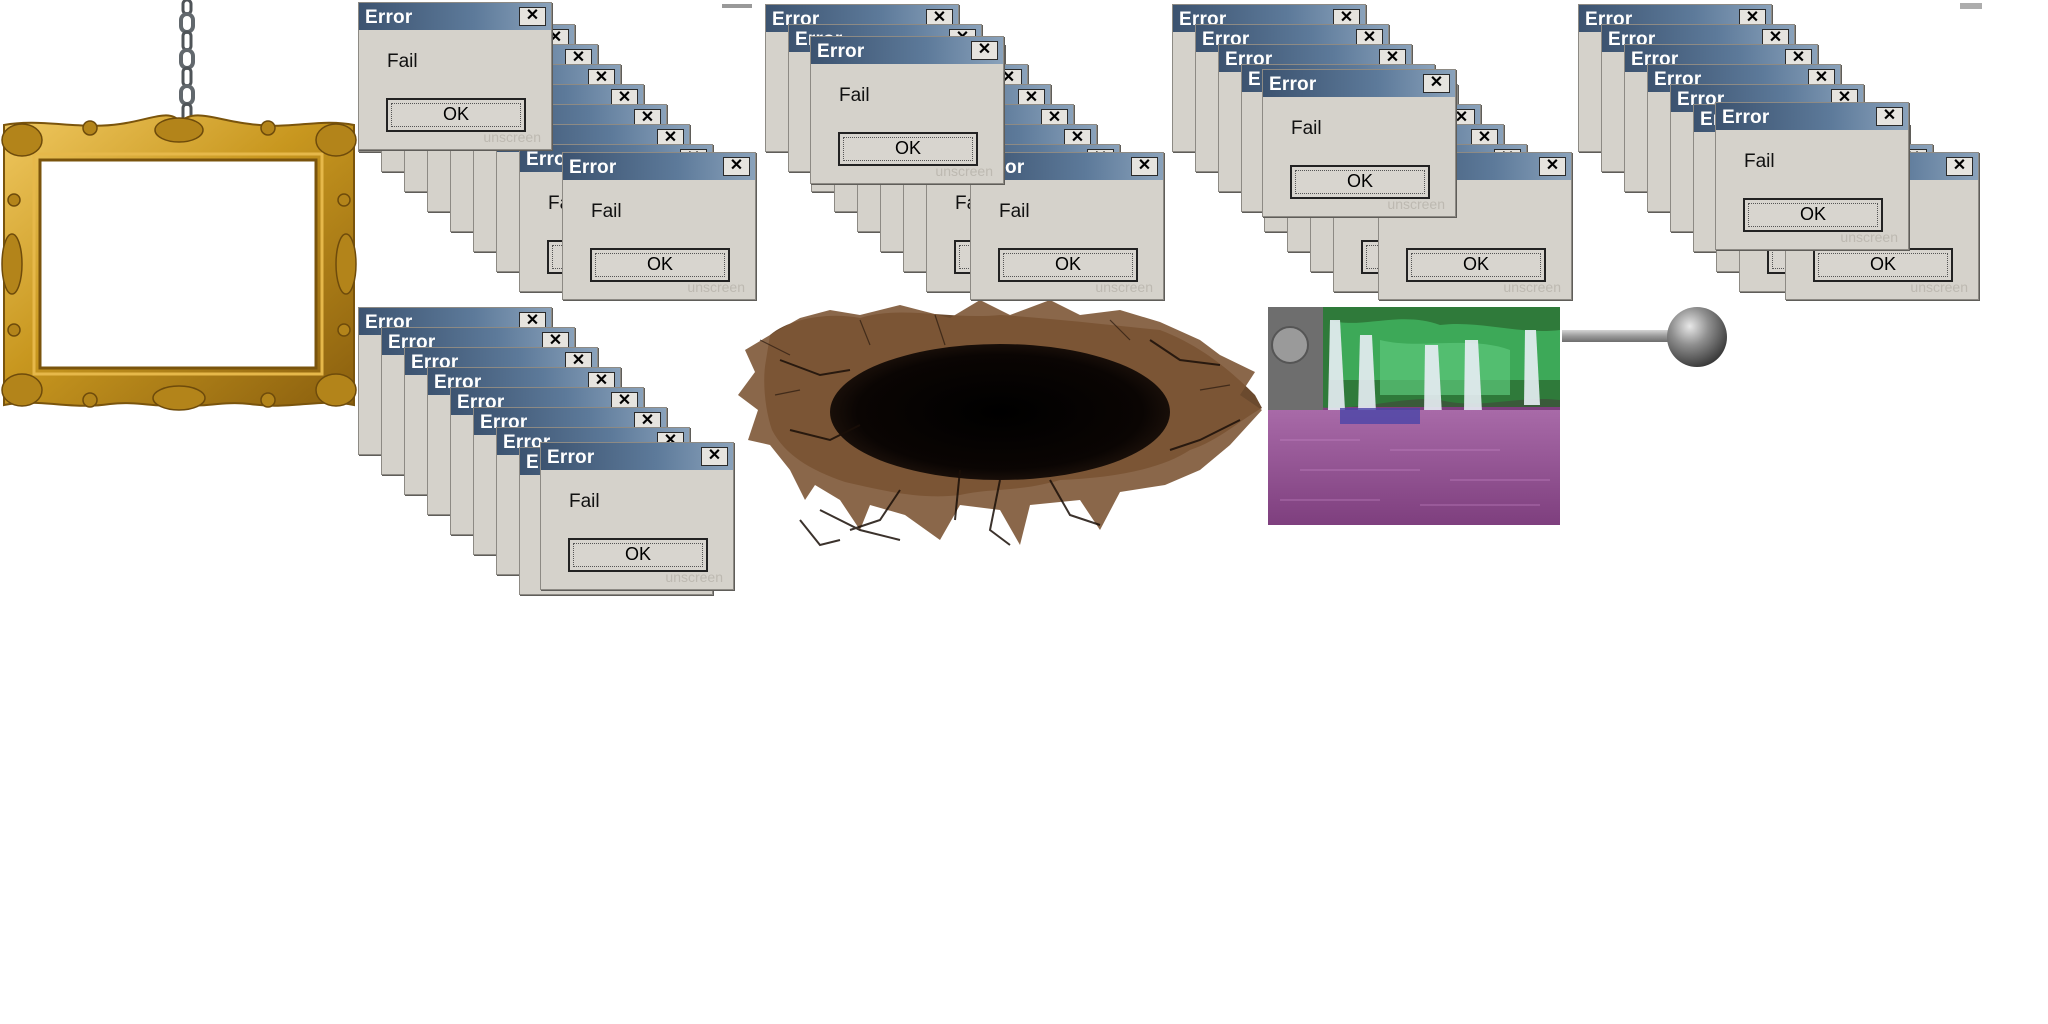 The width and height of the screenshot is (2048, 1024). What do you see at coordinates (1414, 416) in the screenshot?
I see `waterfall-photo` at bounding box center [1414, 416].